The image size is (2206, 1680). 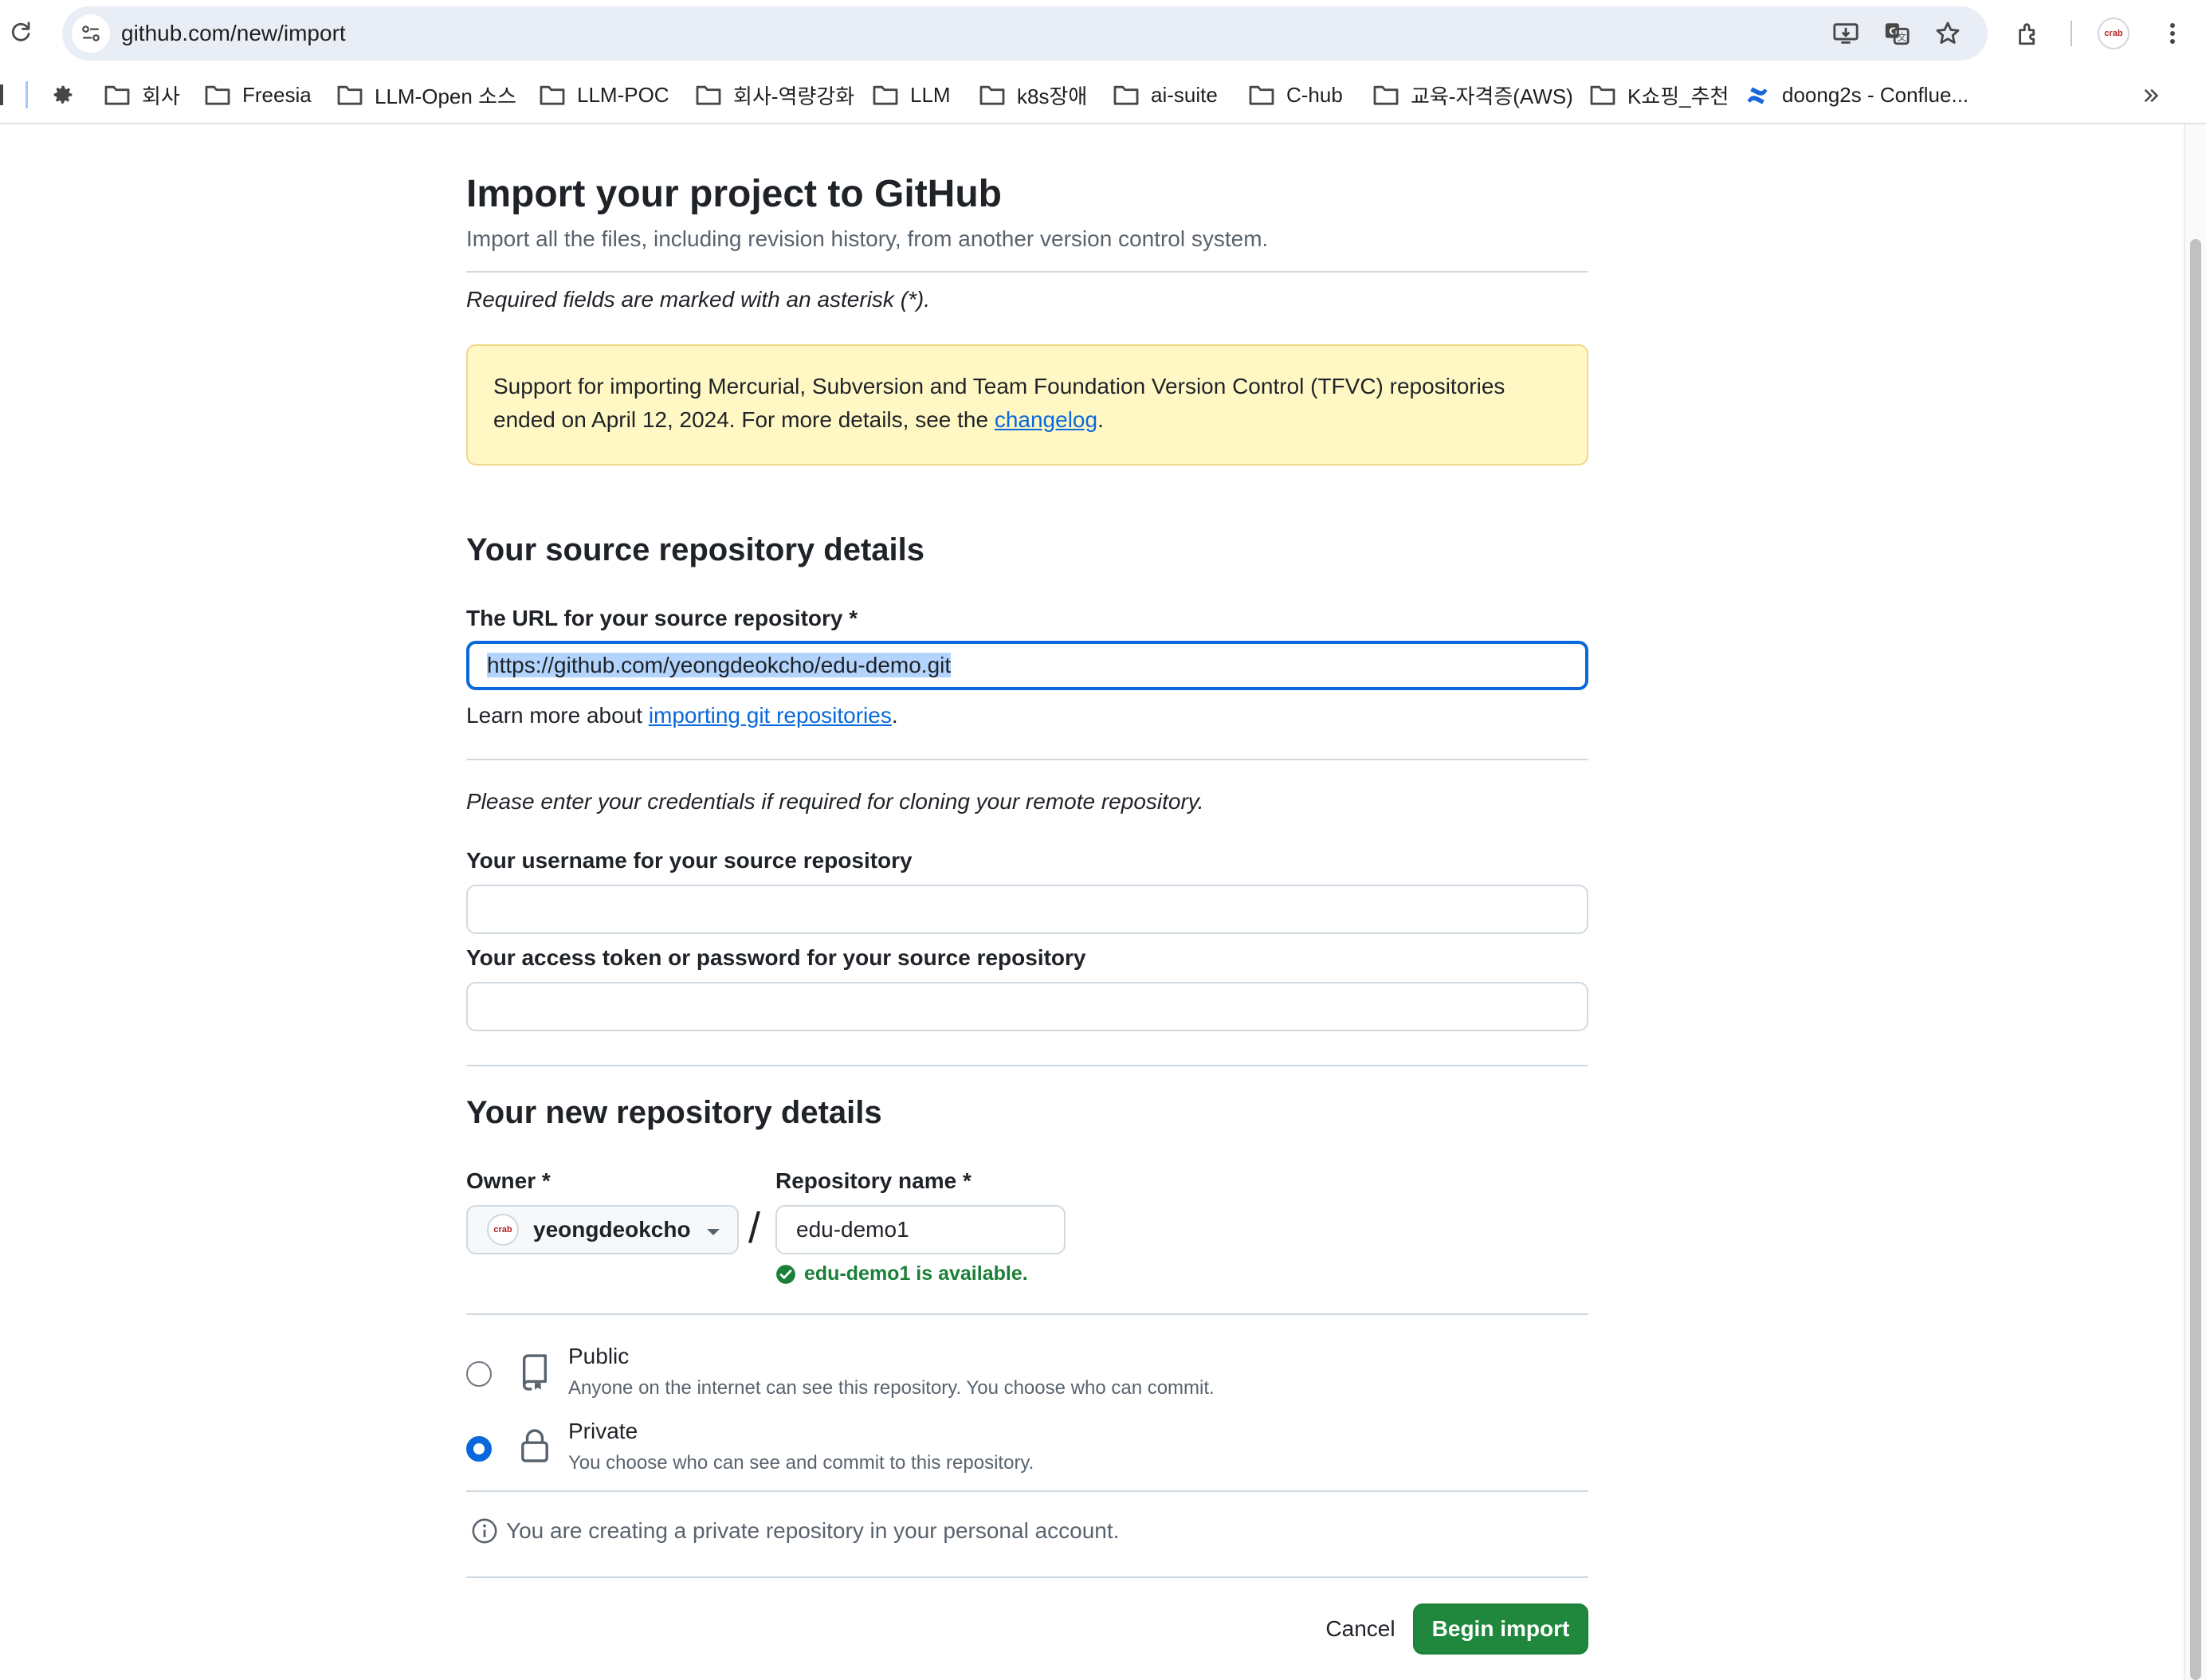 What do you see at coordinates (1492, 96) in the screenshot?
I see `bookmark-label: 교육-자격증(AWS)` at bounding box center [1492, 96].